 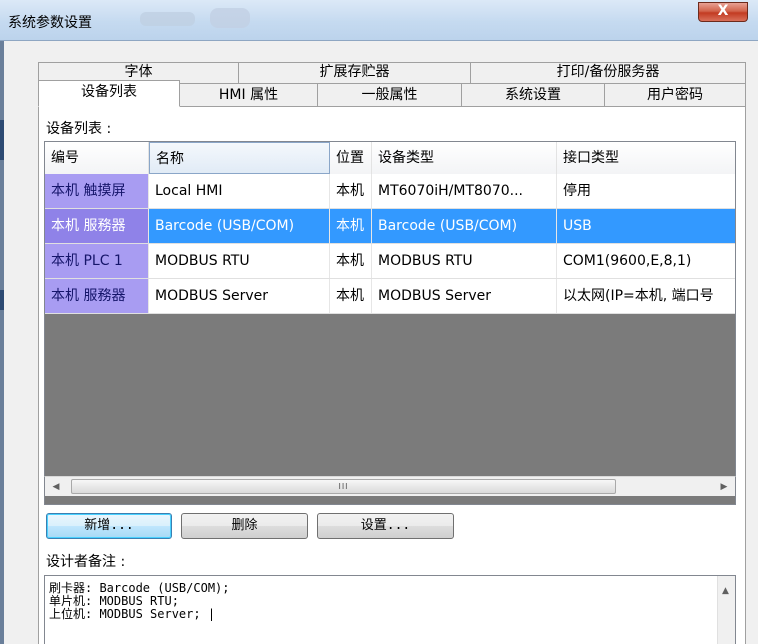 What do you see at coordinates (132, 614) in the screenshot?
I see `note-line: 上位机: MODBUS Server; |` at bounding box center [132, 614].